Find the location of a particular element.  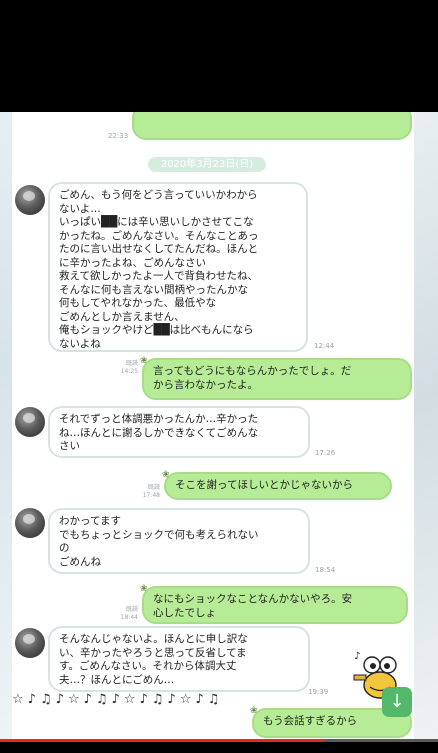

message-bubble: わかってます でもちょっとショックで何も考えられない の ごめんね is located at coordinates (179, 541).